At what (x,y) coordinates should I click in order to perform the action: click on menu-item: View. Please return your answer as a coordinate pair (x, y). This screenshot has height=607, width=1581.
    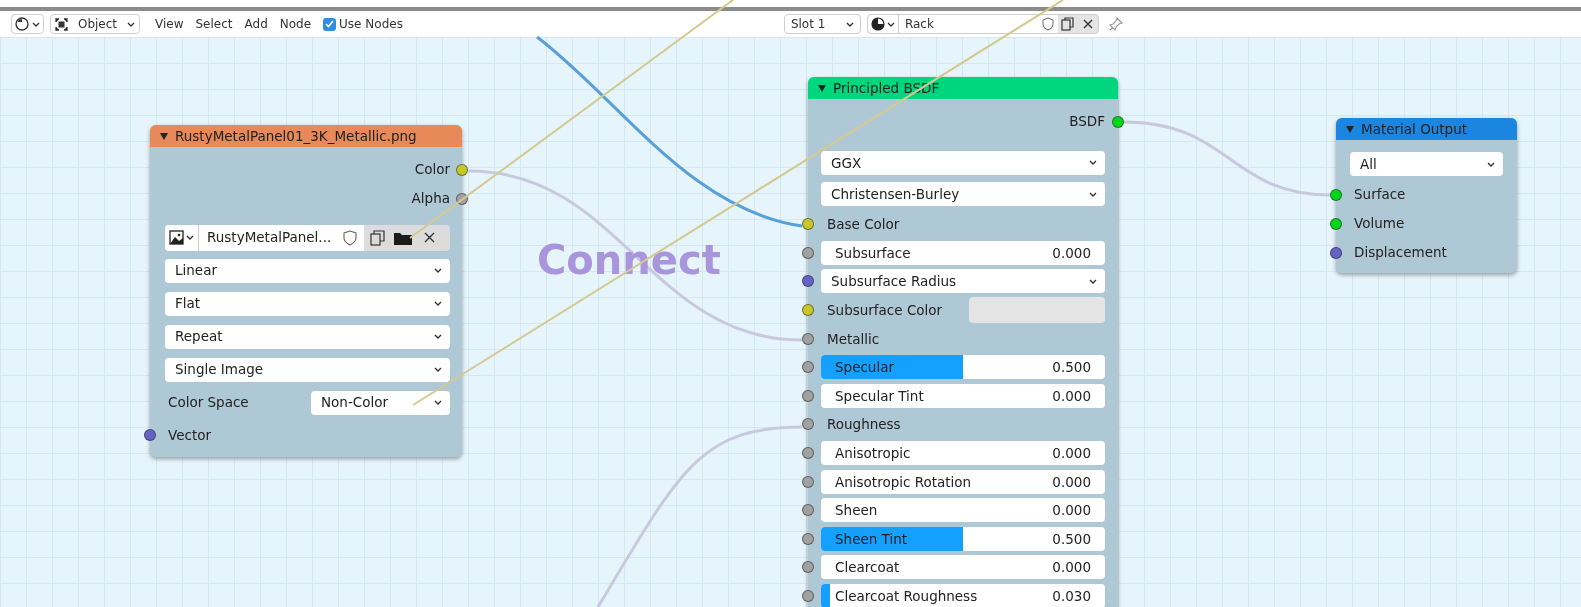
    Looking at the image, I should click on (169, 24).